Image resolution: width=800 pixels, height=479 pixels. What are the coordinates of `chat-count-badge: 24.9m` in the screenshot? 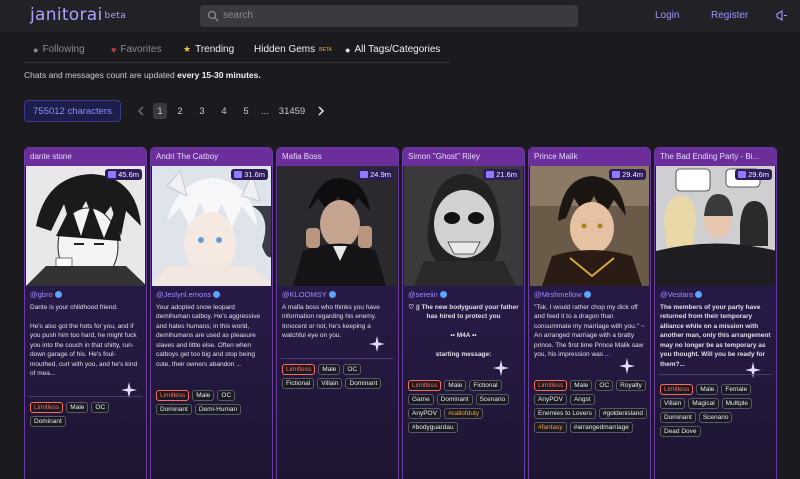 It's located at (375, 174).